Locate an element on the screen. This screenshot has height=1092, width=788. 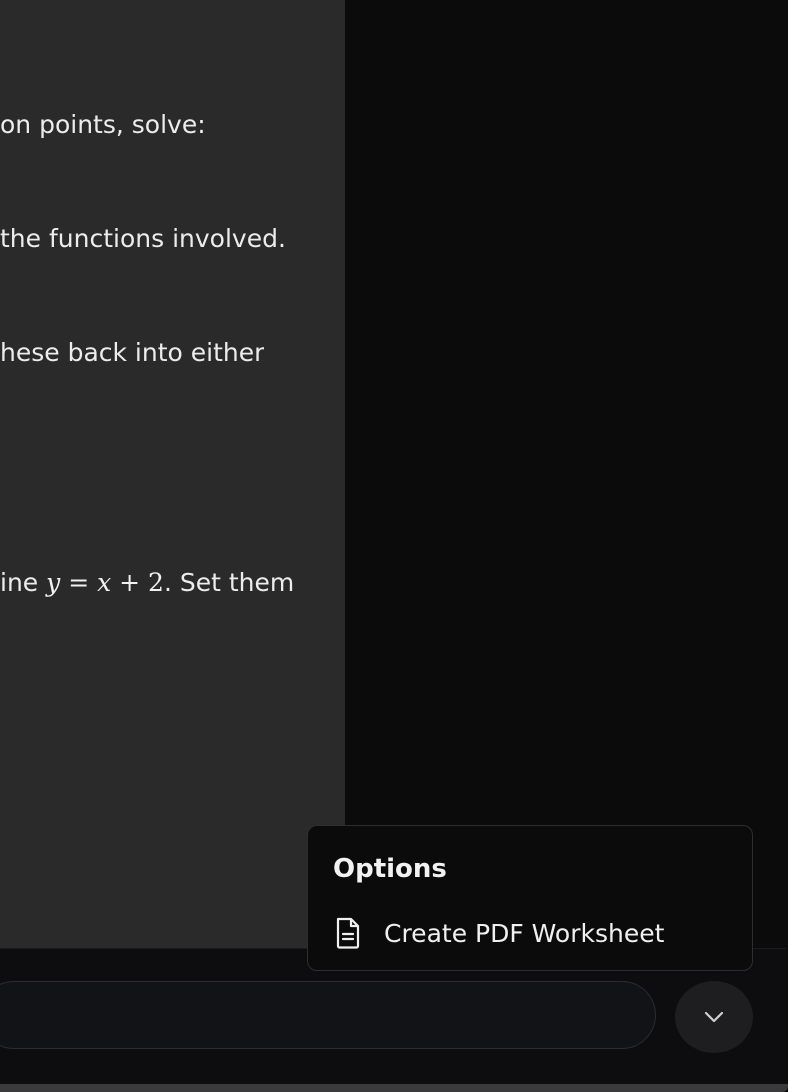
window-edge is located at coordinates (394, 1088).